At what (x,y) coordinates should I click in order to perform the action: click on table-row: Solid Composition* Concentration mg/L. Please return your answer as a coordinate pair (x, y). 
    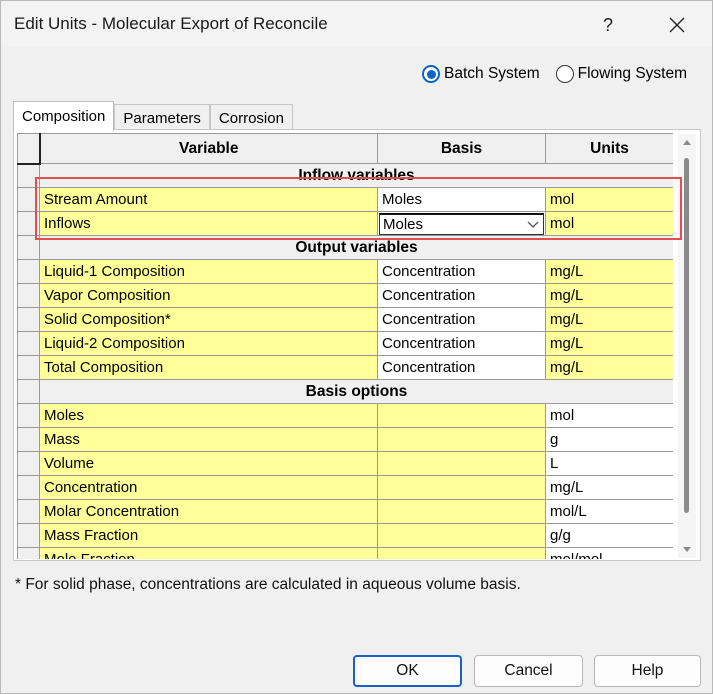
    Looking at the image, I should click on (345, 319).